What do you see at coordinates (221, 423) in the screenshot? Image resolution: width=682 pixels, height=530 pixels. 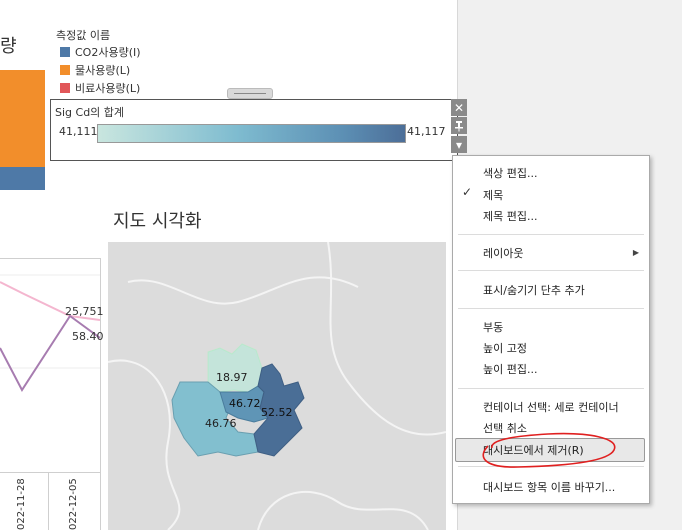 I see `region-label: 46.76` at bounding box center [221, 423].